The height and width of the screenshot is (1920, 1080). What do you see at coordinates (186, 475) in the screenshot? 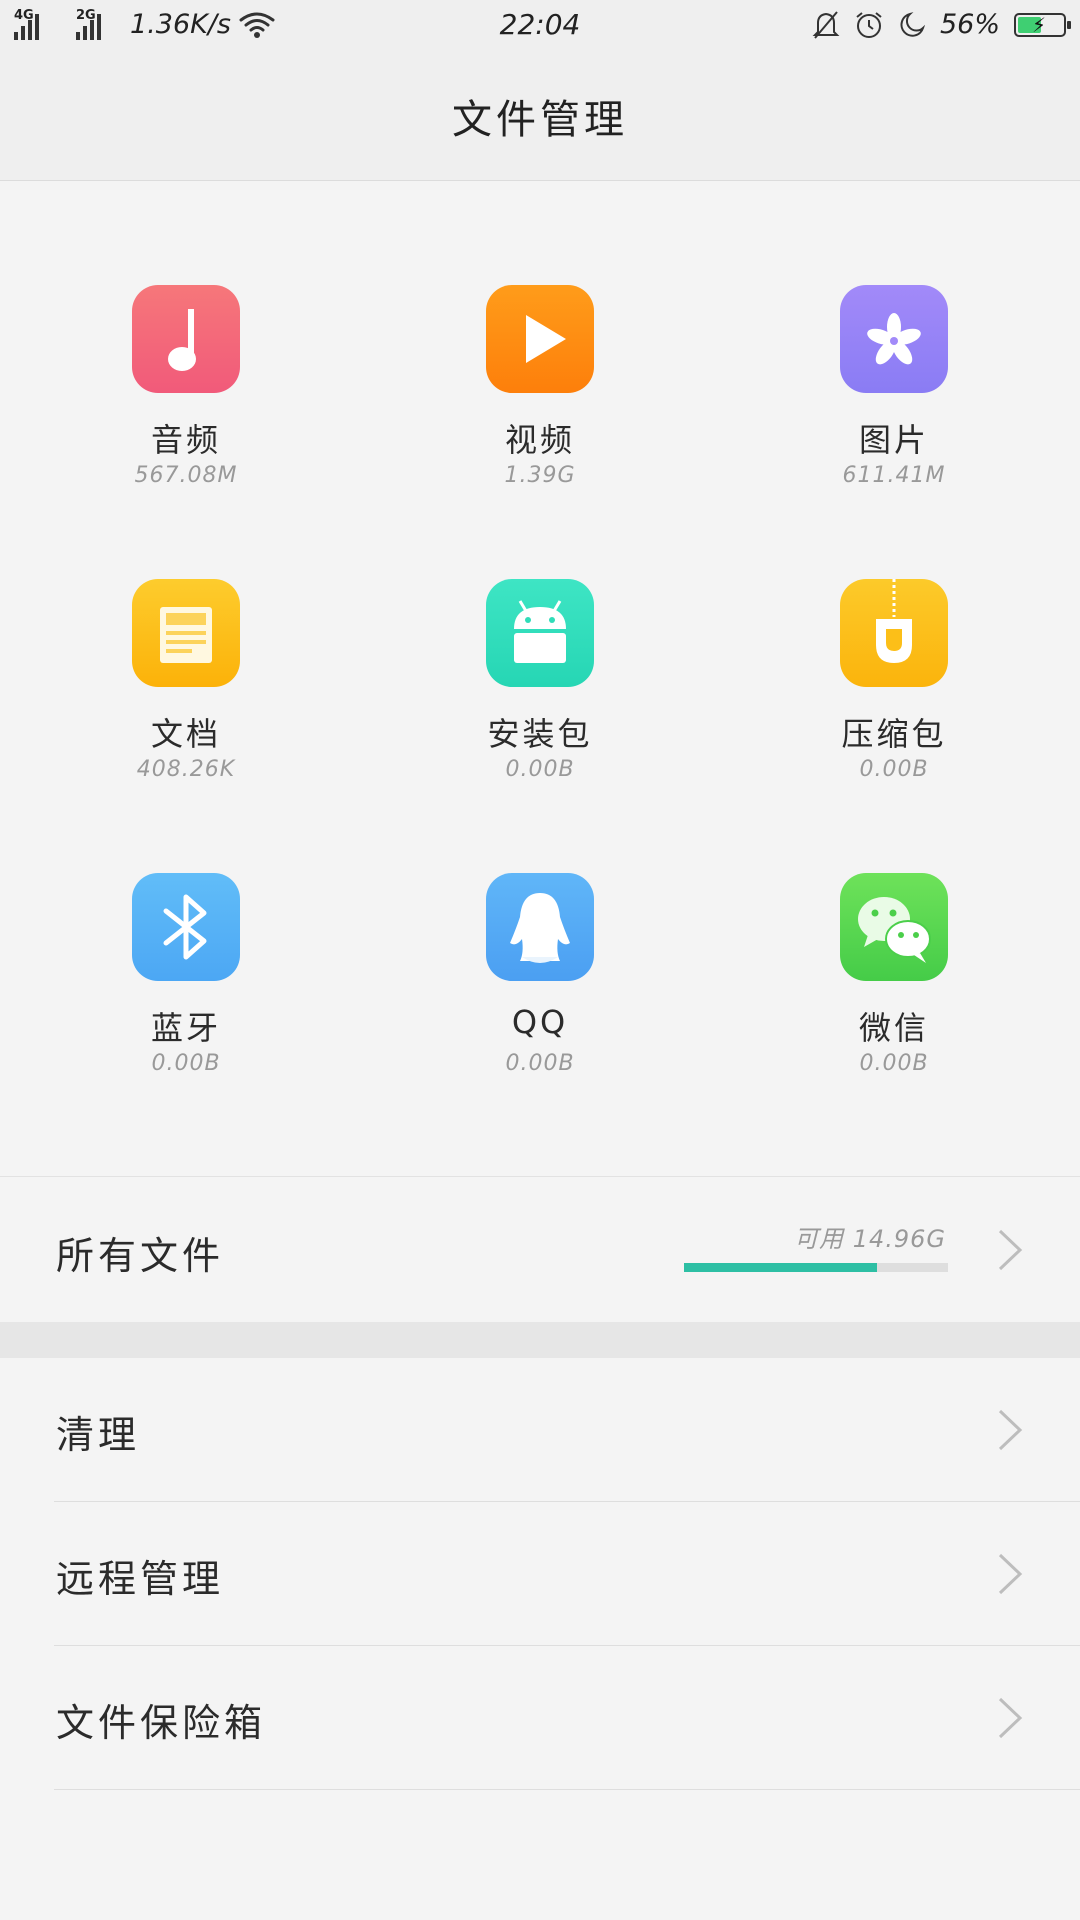
I see `category-size: 567.08M` at bounding box center [186, 475].